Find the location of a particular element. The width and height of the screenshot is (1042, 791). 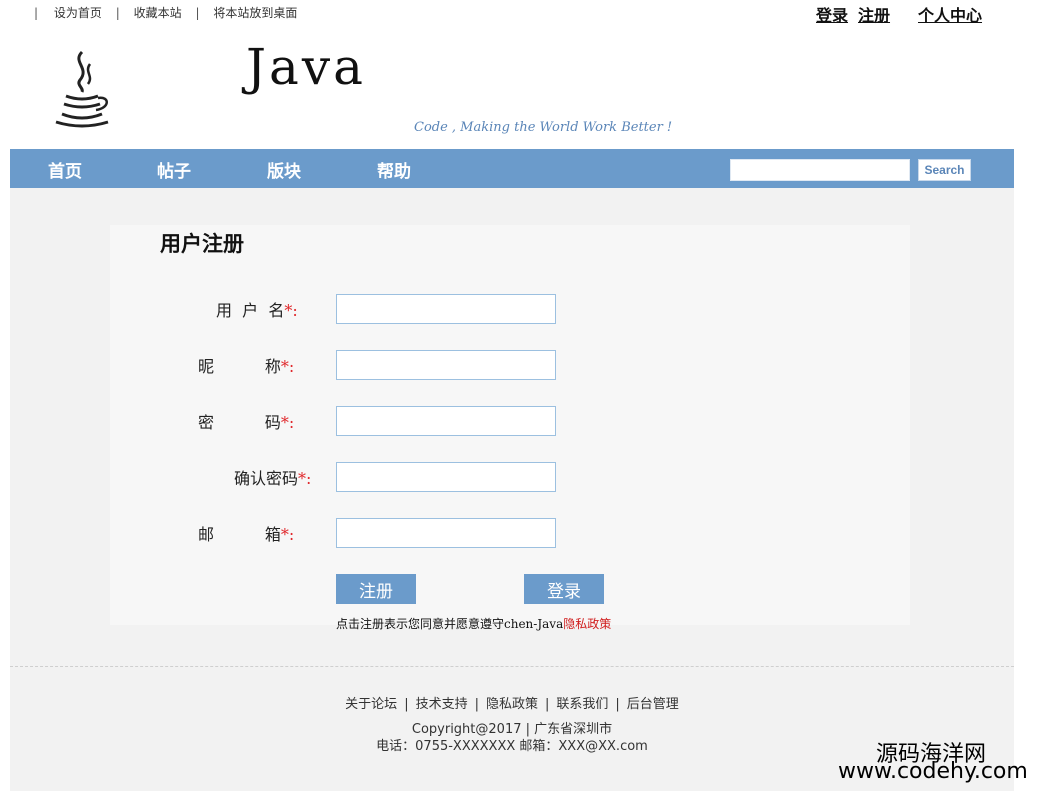

search-button: Search is located at coordinates (944, 170).